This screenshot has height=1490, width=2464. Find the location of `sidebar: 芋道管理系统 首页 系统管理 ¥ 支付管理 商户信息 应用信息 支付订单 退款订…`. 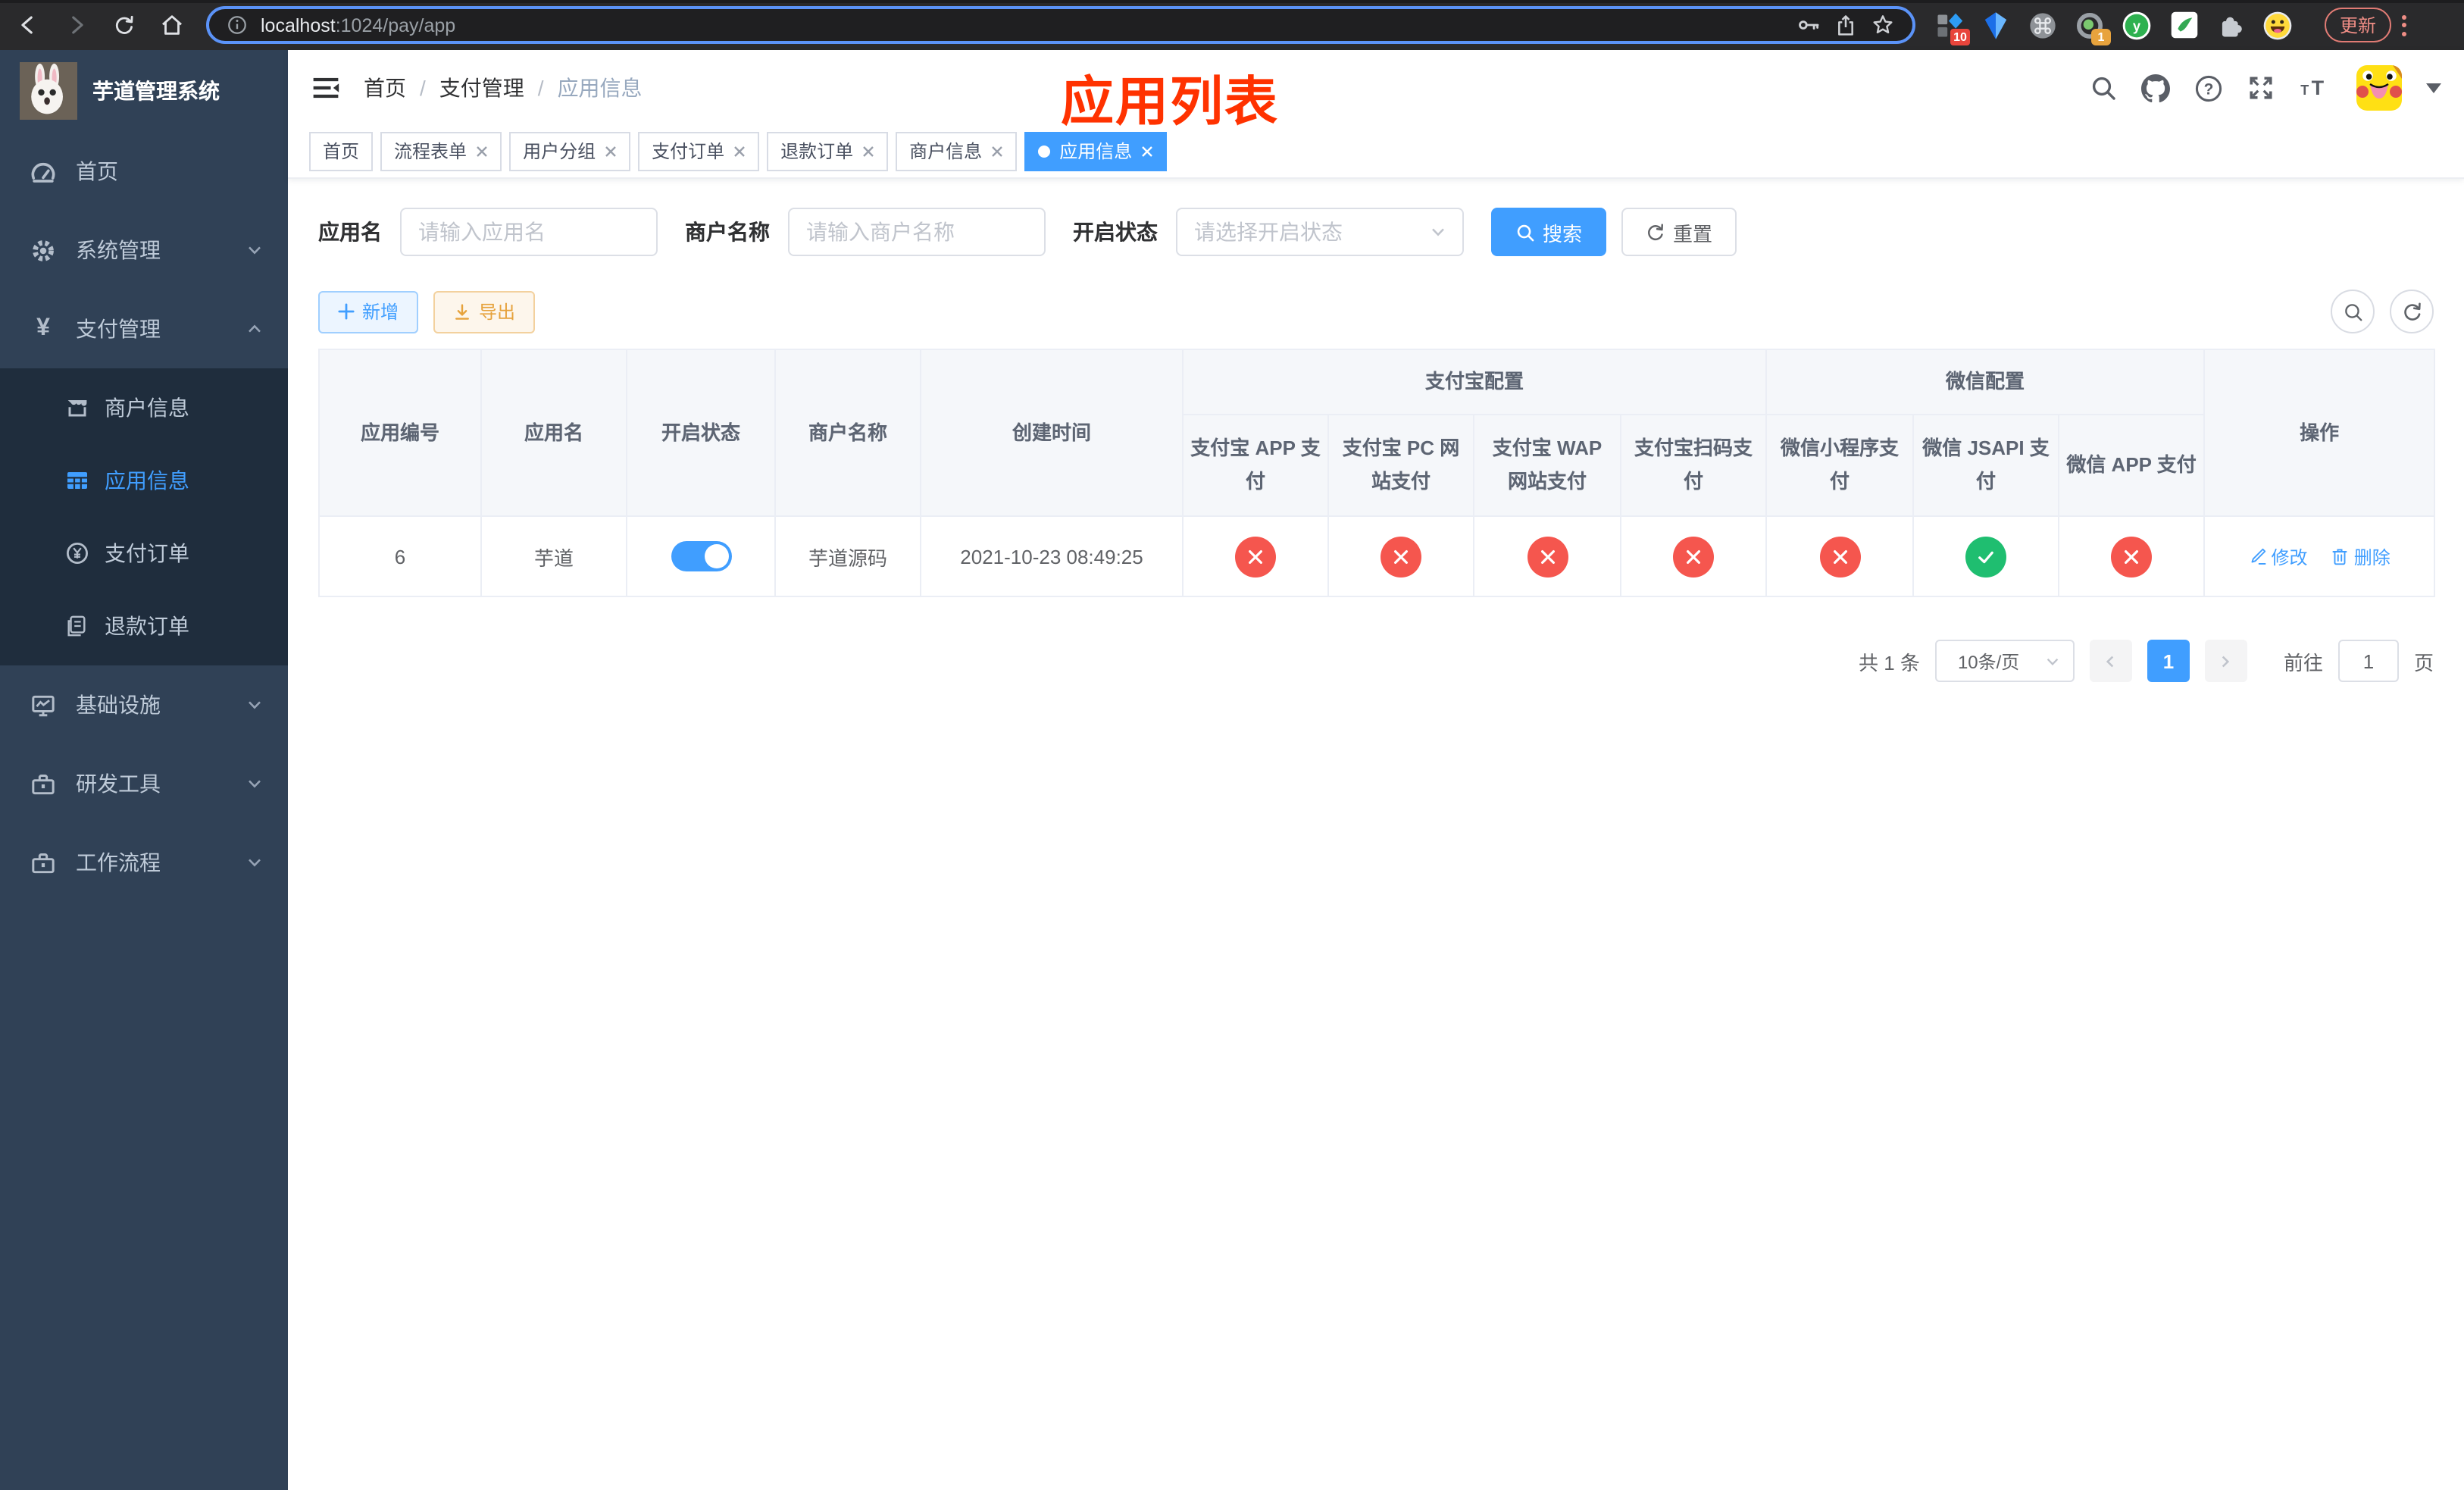

sidebar: 芋道管理系统 首页 系统管理 ¥ 支付管理 商户信息 应用信息 支付订单 退款订… is located at coordinates (144, 770).